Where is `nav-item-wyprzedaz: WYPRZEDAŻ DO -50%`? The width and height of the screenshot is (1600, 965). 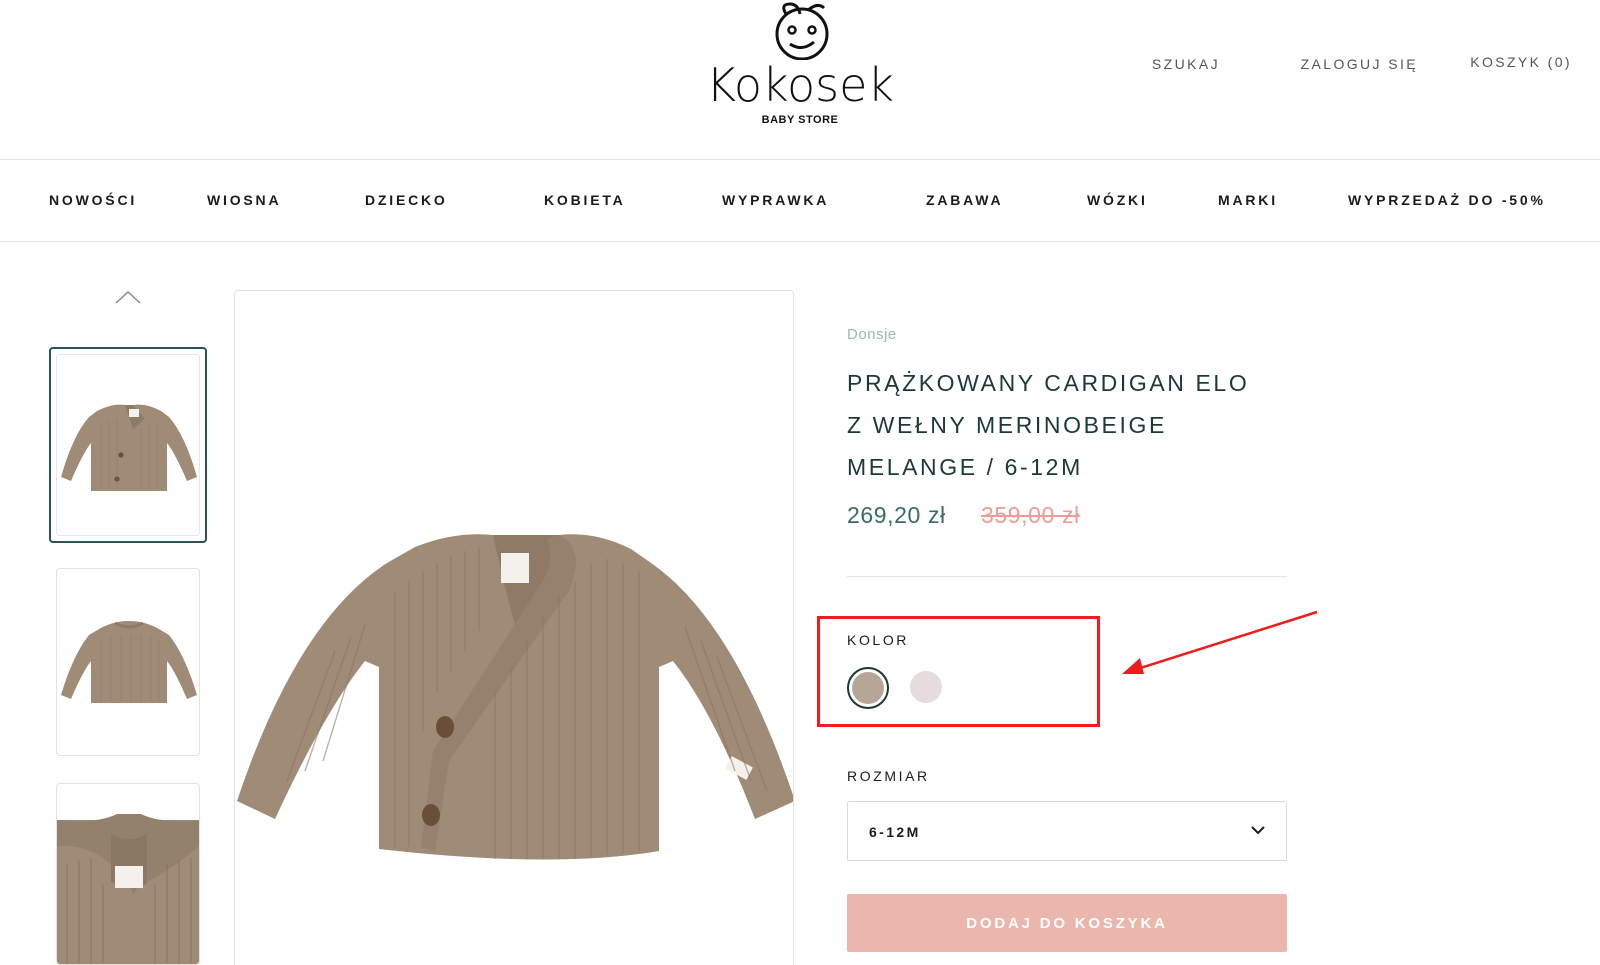
nav-item-wyprzedaz: WYPRZEDAŻ DO -50% is located at coordinates (1447, 200).